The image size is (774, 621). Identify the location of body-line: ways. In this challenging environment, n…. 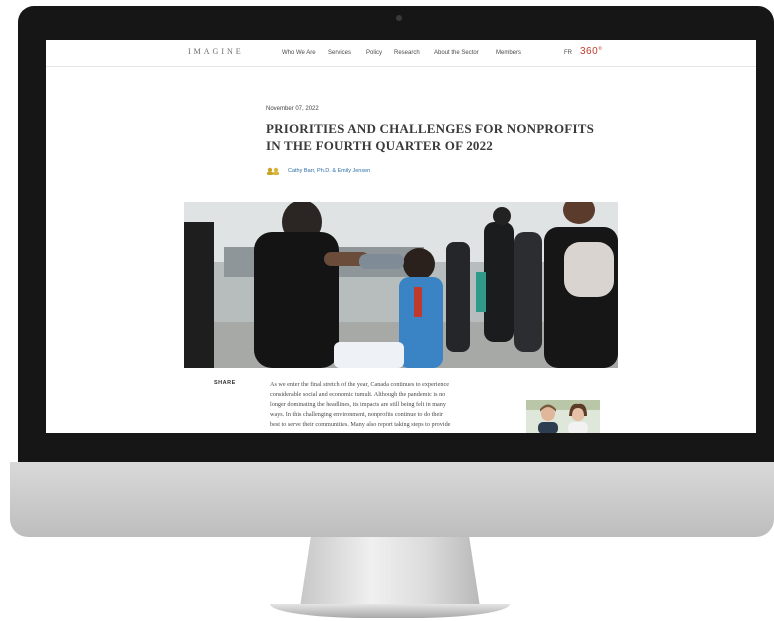
(357, 414).